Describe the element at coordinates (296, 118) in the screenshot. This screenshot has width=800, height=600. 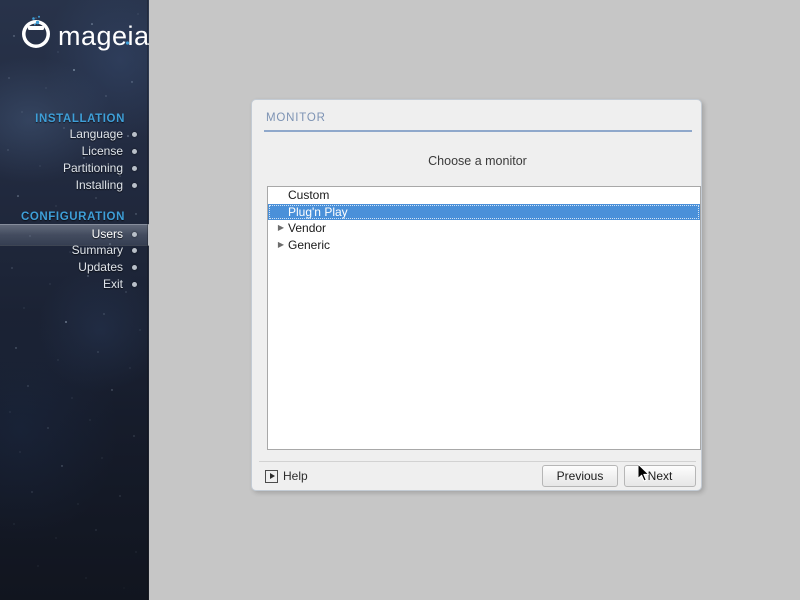
I see `page-title: MONITOR` at that location.